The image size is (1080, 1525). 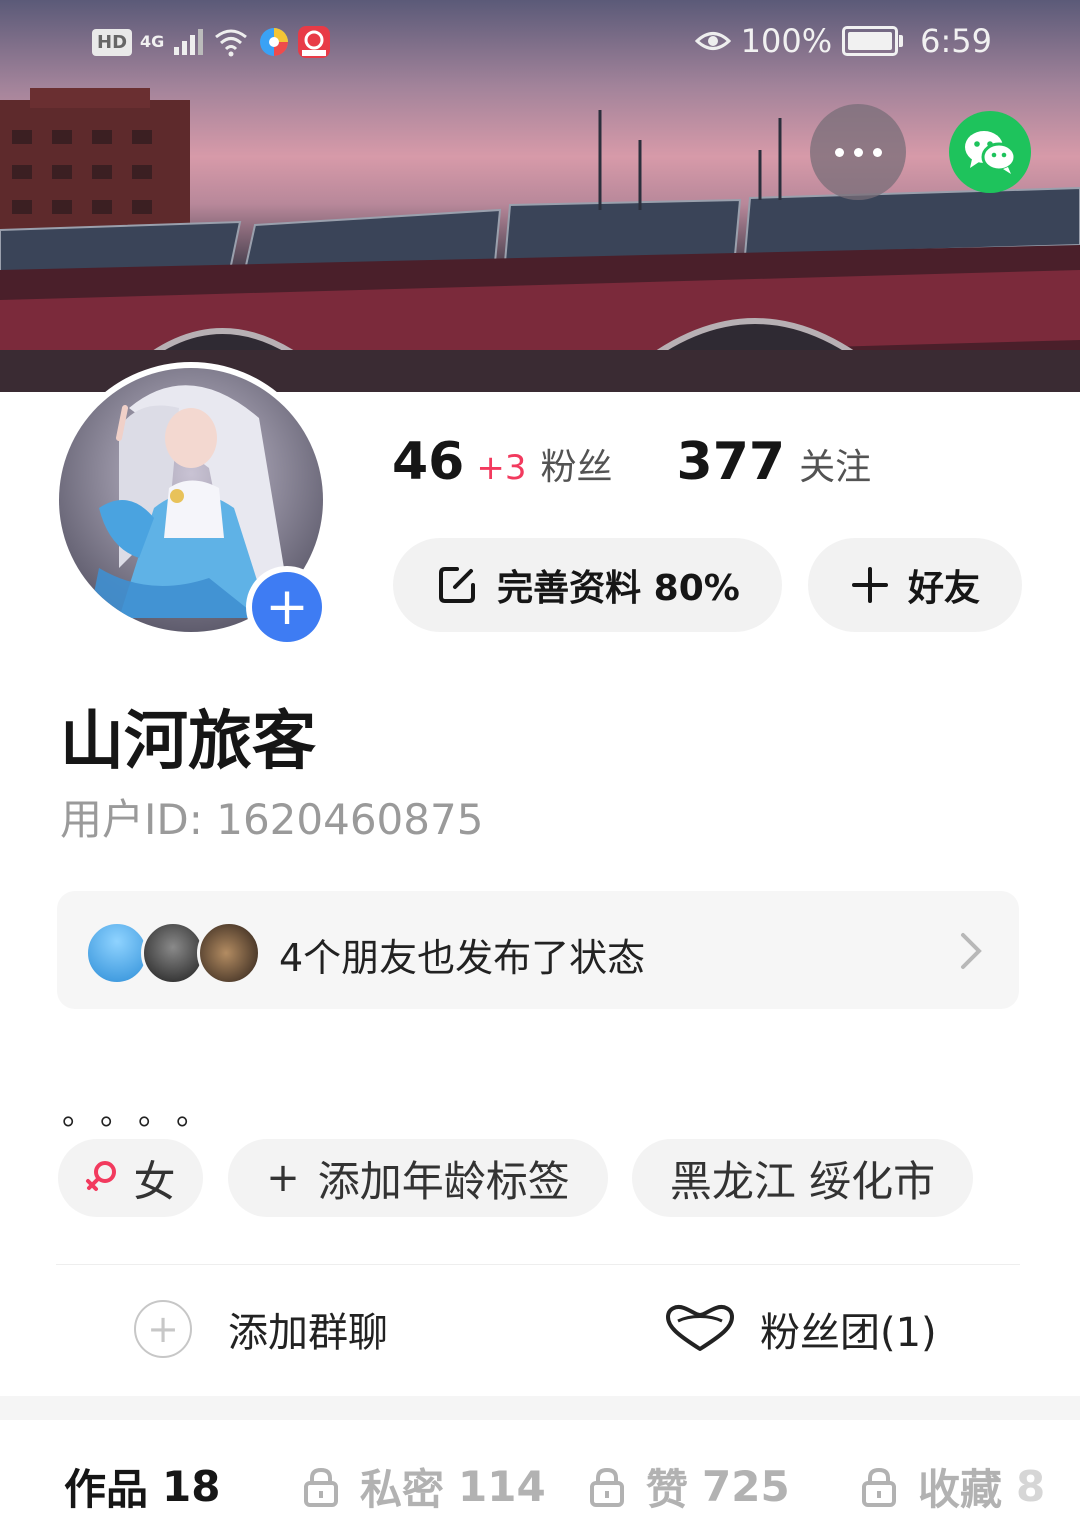 I want to click on add-group-label: 添加群聊, so click(x=308, y=1333).